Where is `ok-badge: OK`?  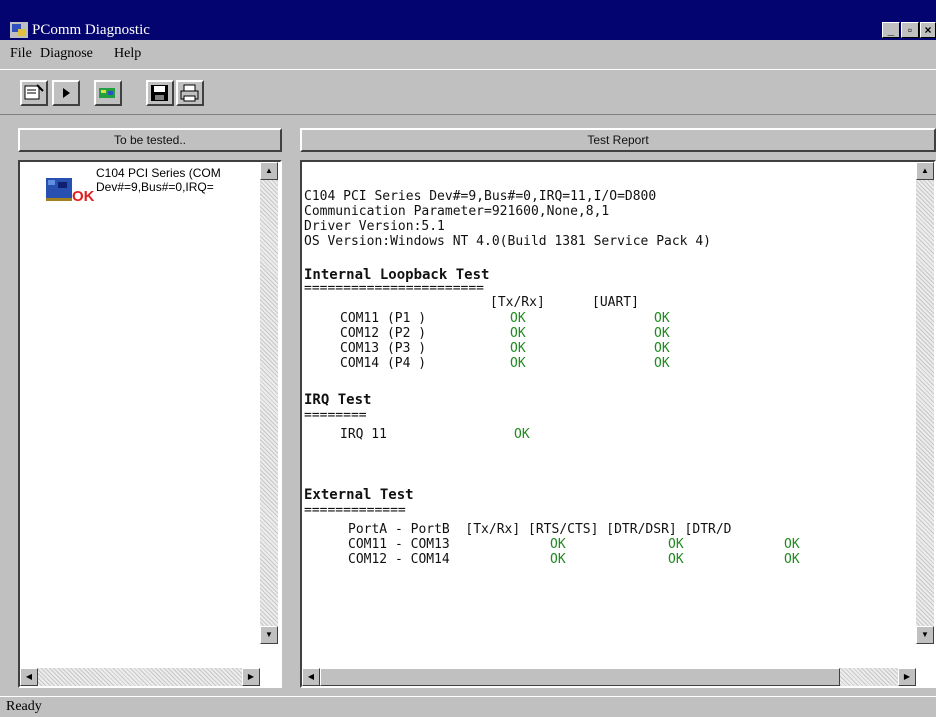 ok-badge: OK is located at coordinates (83, 196).